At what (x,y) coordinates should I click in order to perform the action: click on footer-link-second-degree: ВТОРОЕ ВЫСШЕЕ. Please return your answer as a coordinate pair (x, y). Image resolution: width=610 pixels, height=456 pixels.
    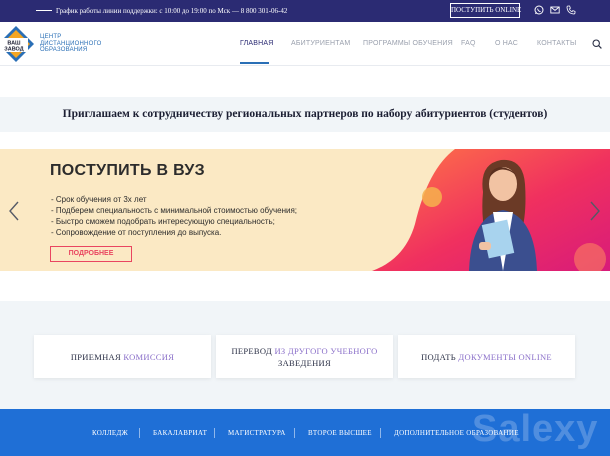
    Looking at the image, I should click on (340, 433).